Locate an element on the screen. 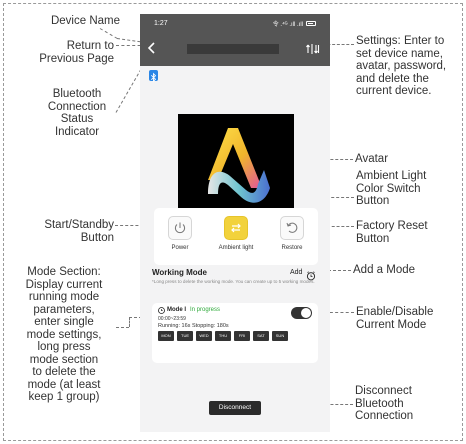  mode-run-info: Running: 16s Stopping: 180s is located at coordinates (193, 326).